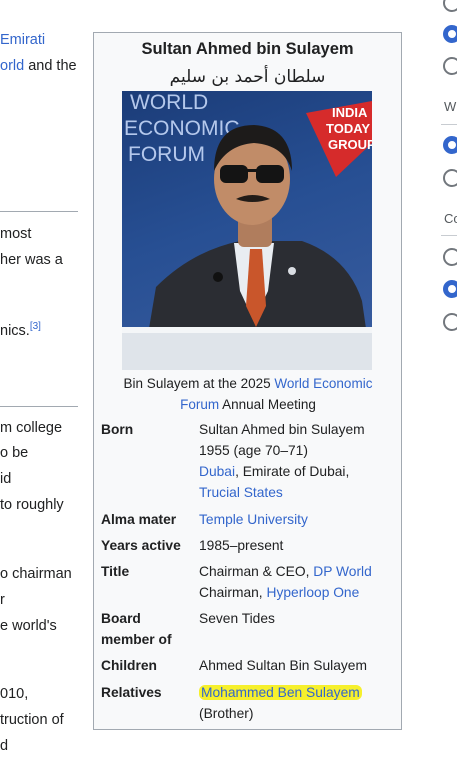  Describe the element at coordinates (131, 692) in the screenshot. I see `row-label: Relatives` at that location.